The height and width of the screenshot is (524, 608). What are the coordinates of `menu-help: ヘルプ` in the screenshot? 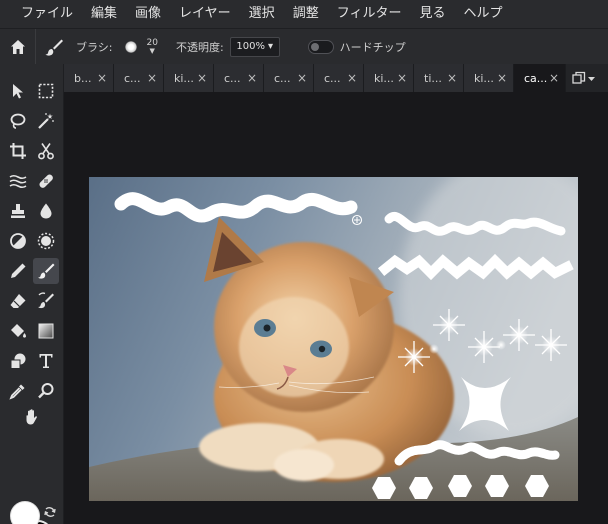 It's located at (482, 14).